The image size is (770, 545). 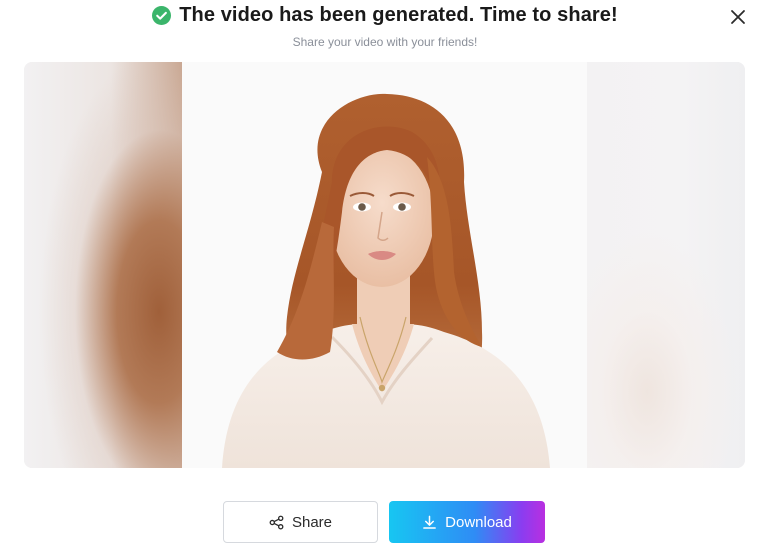 I want to click on download-icon, so click(x=430, y=522).